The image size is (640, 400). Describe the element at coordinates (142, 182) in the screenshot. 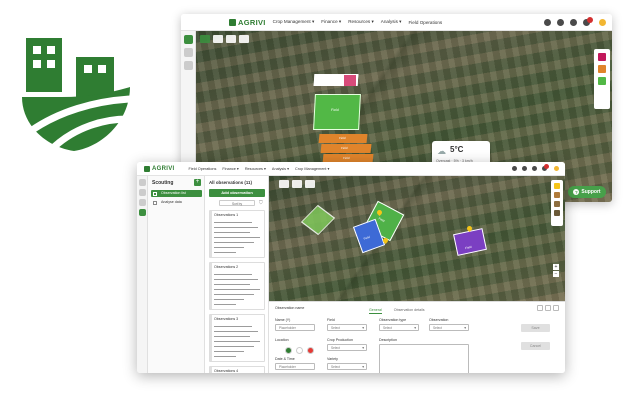

I see `front-rail-dashboard-button` at that location.